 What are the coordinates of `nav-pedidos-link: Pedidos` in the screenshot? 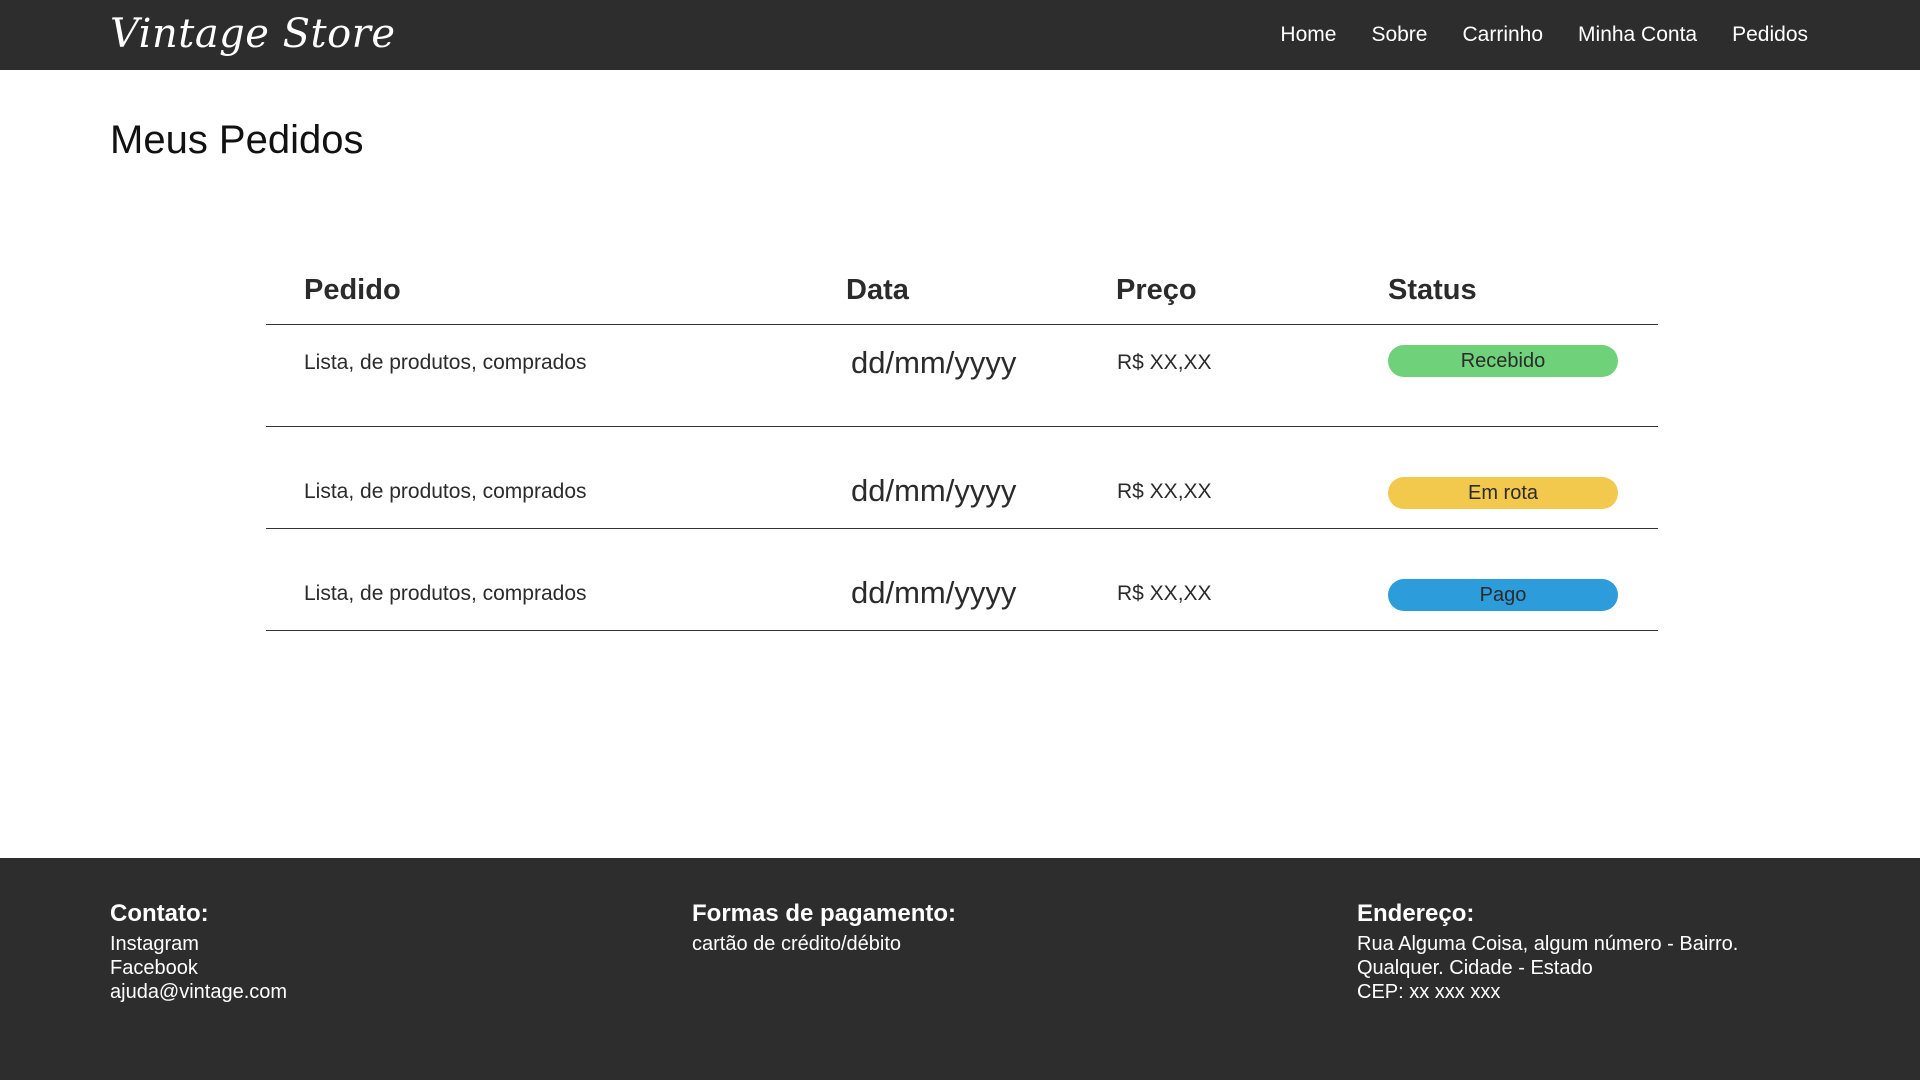 It's located at (1770, 35).